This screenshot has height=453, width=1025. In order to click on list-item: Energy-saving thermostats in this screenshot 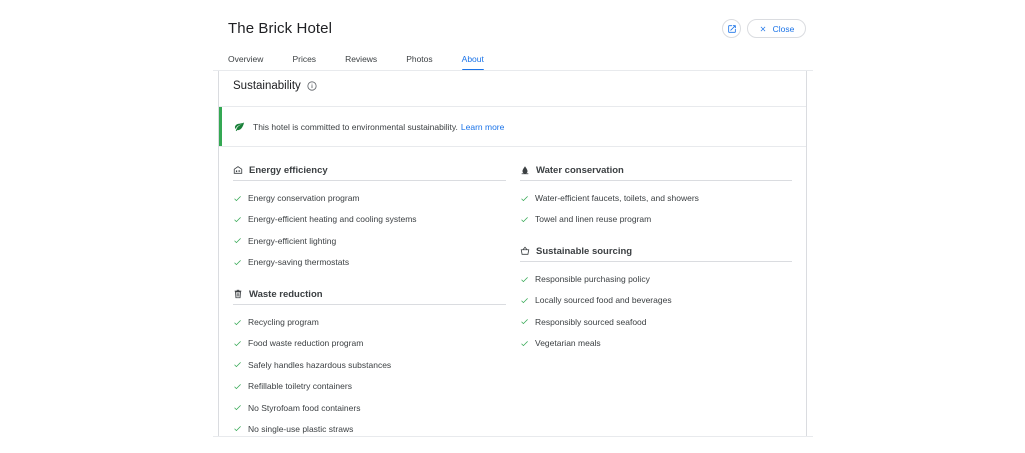, I will do `click(369, 262)`.